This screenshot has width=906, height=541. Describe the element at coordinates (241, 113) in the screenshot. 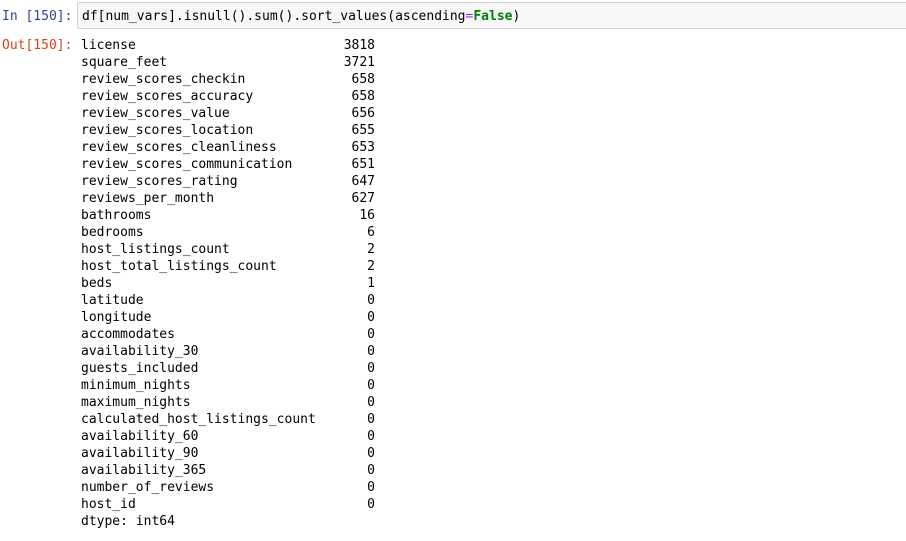

I see `series-row: review_scores_value 656` at that location.